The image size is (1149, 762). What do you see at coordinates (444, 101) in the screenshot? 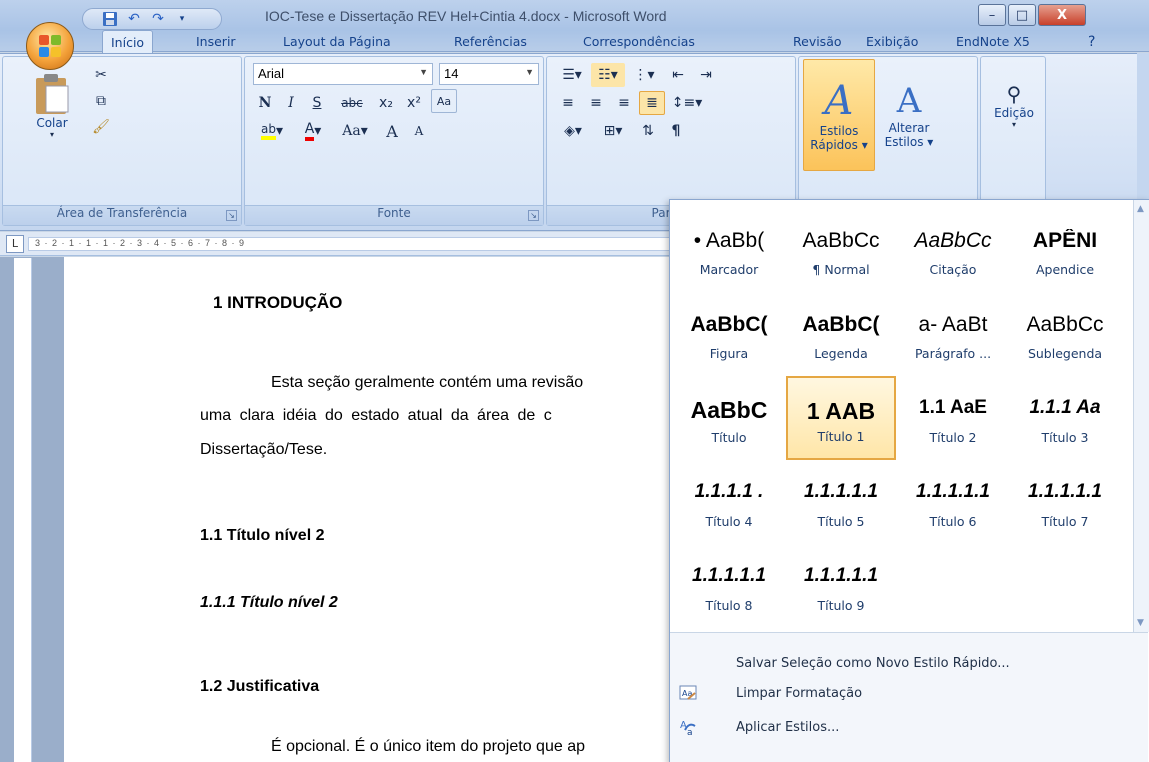
I see `clear-format-icon: Aa` at bounding box center [444, 101].